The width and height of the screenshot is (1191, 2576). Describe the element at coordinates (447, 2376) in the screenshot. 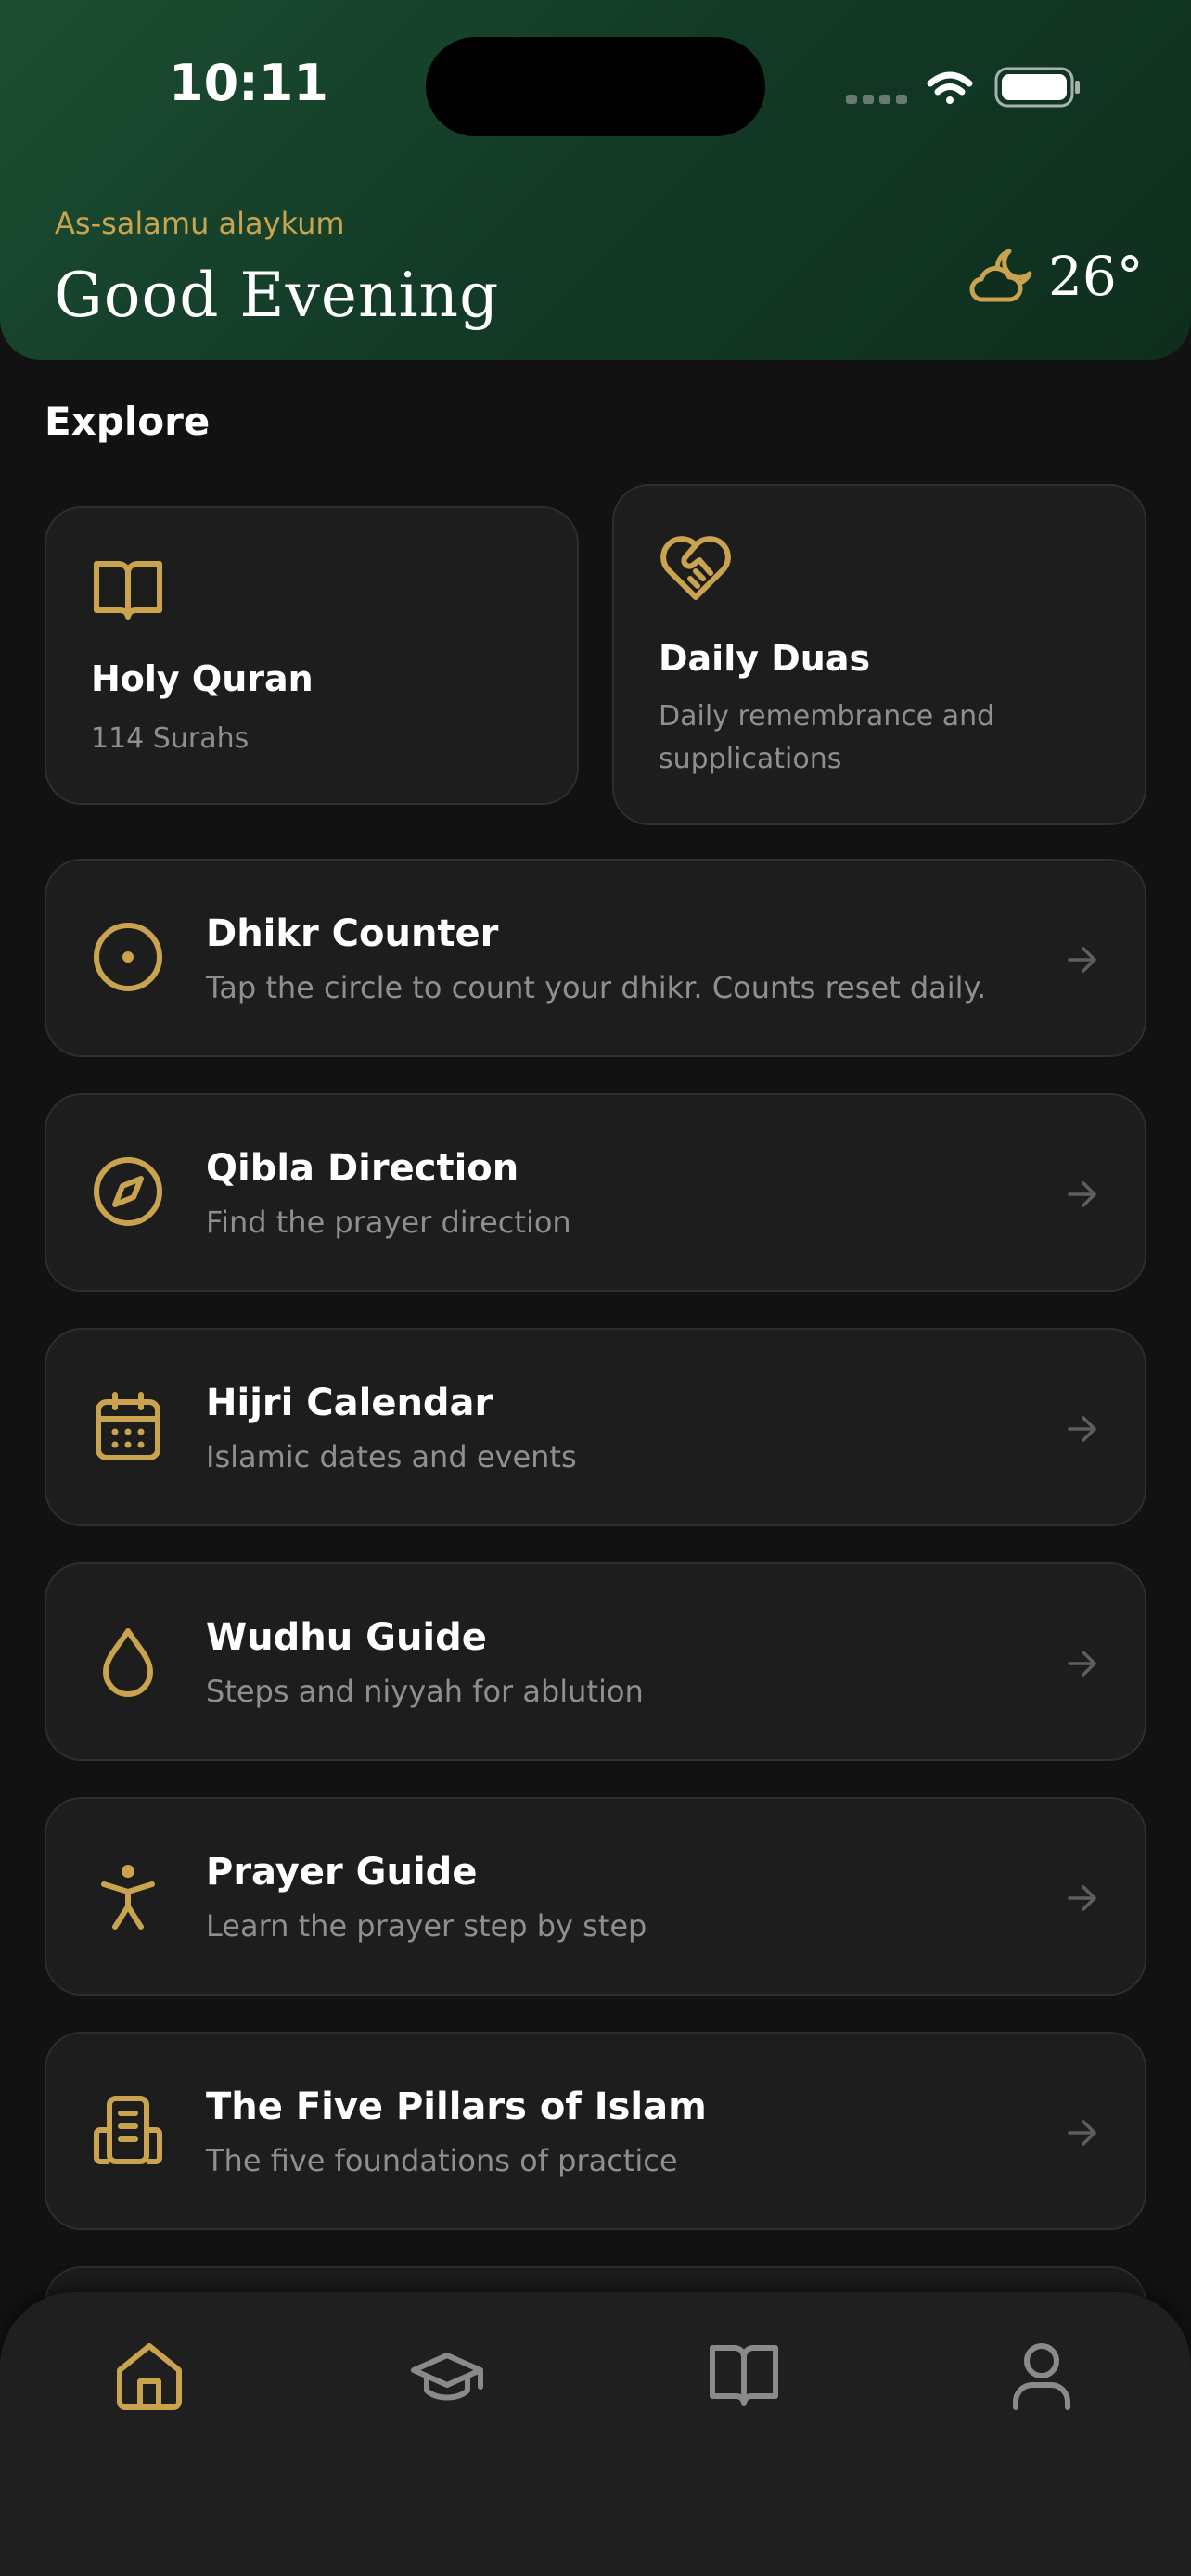

I see `graduation-cap-icon` at that location.